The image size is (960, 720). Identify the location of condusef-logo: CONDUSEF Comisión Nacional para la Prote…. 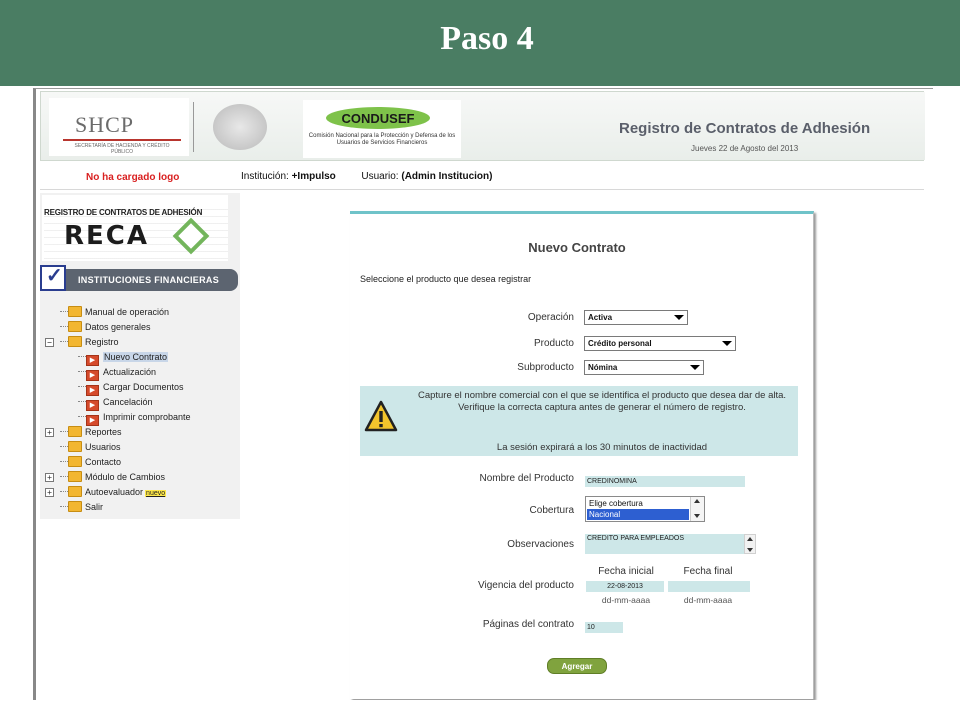
(382, 129).